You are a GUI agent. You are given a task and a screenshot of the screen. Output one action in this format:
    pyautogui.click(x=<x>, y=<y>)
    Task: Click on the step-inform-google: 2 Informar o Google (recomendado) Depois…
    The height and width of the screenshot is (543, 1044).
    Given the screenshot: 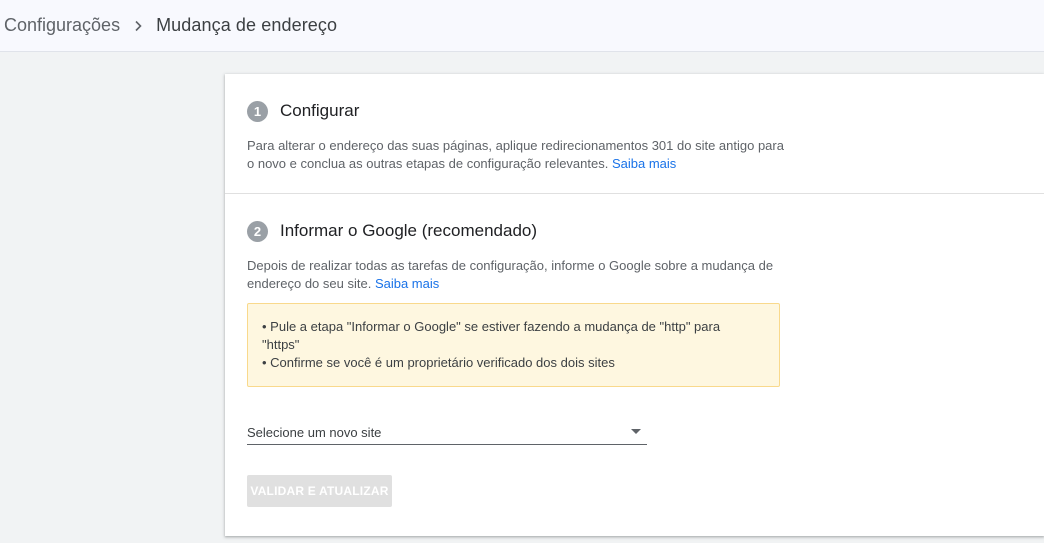 What is the action you would take?
    pyautogui.click(x=517, y=256)
    